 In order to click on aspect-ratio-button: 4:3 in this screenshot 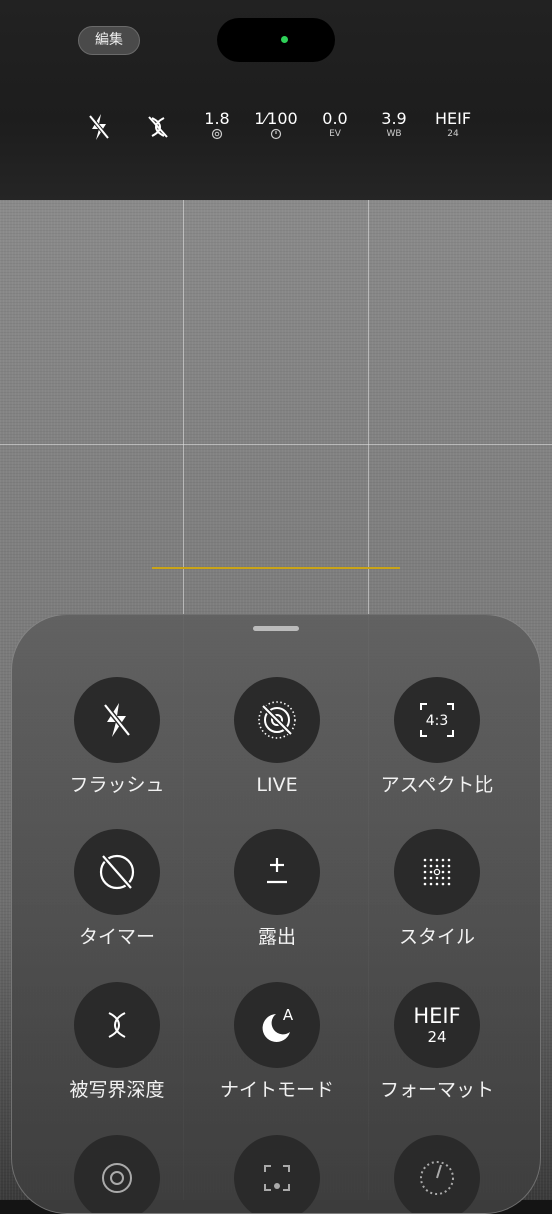, I will do `click(437, 720)`.